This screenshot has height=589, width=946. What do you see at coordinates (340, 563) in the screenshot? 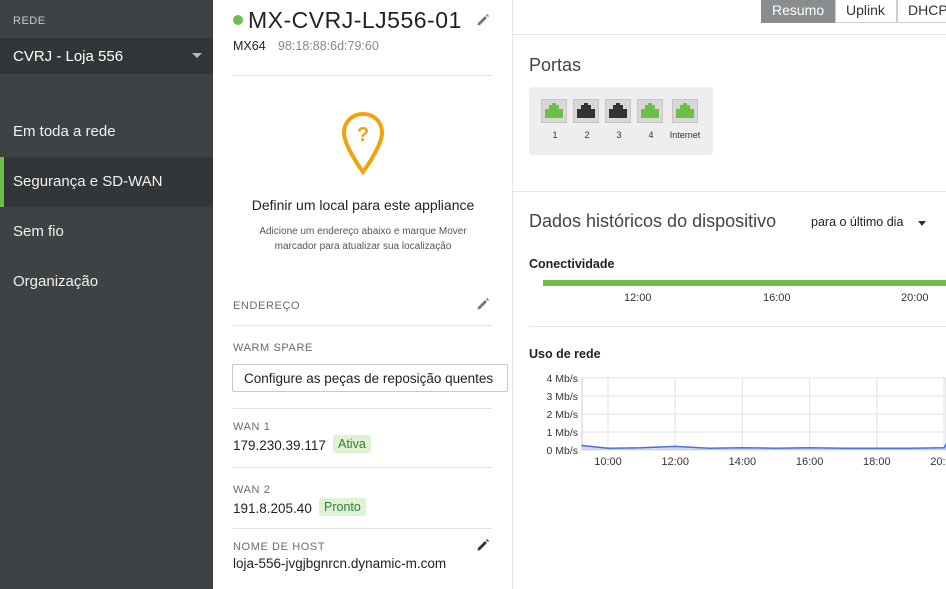
I see `hostname-value: loja-556-jvgjbgnrcn.dynamic-m.com` at bounding box center [340, 563].